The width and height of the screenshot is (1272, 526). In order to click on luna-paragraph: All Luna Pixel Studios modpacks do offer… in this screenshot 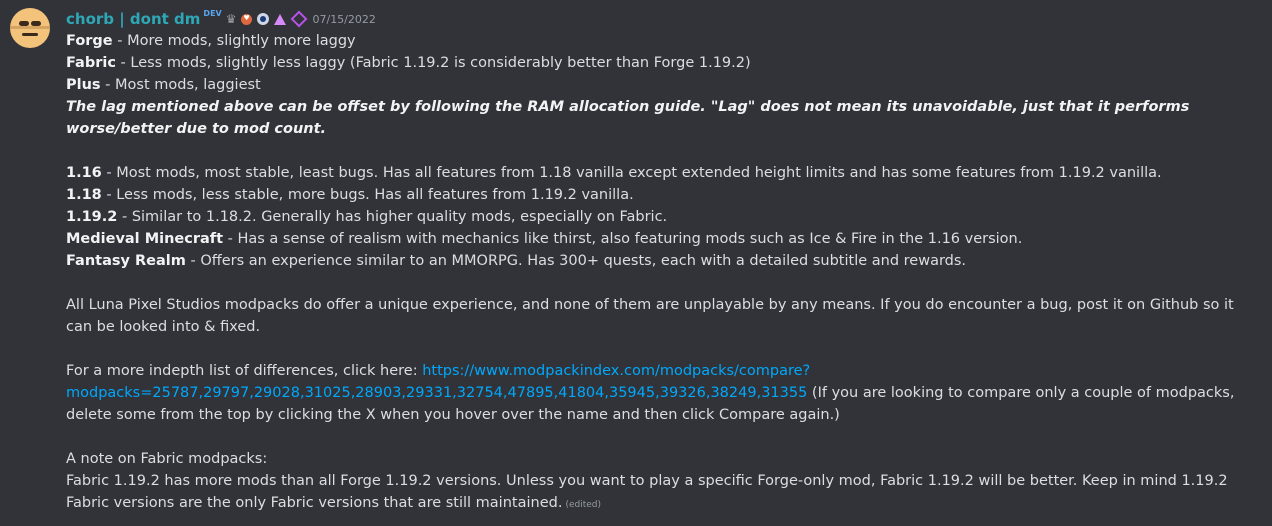, I will do `click(650, 316)`.